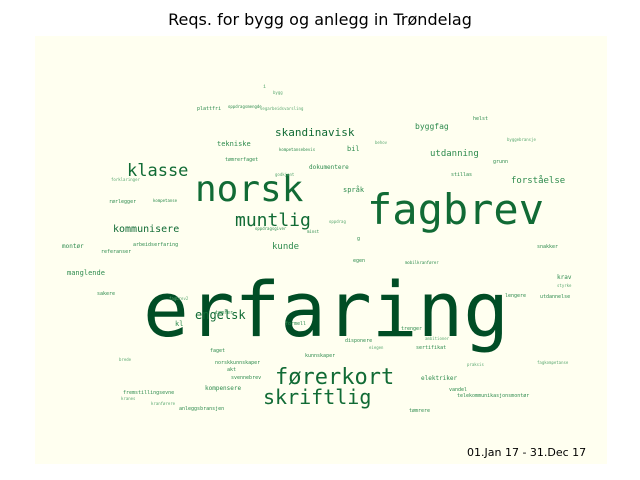  I want to click on word-62: behov, so click(381, 142).